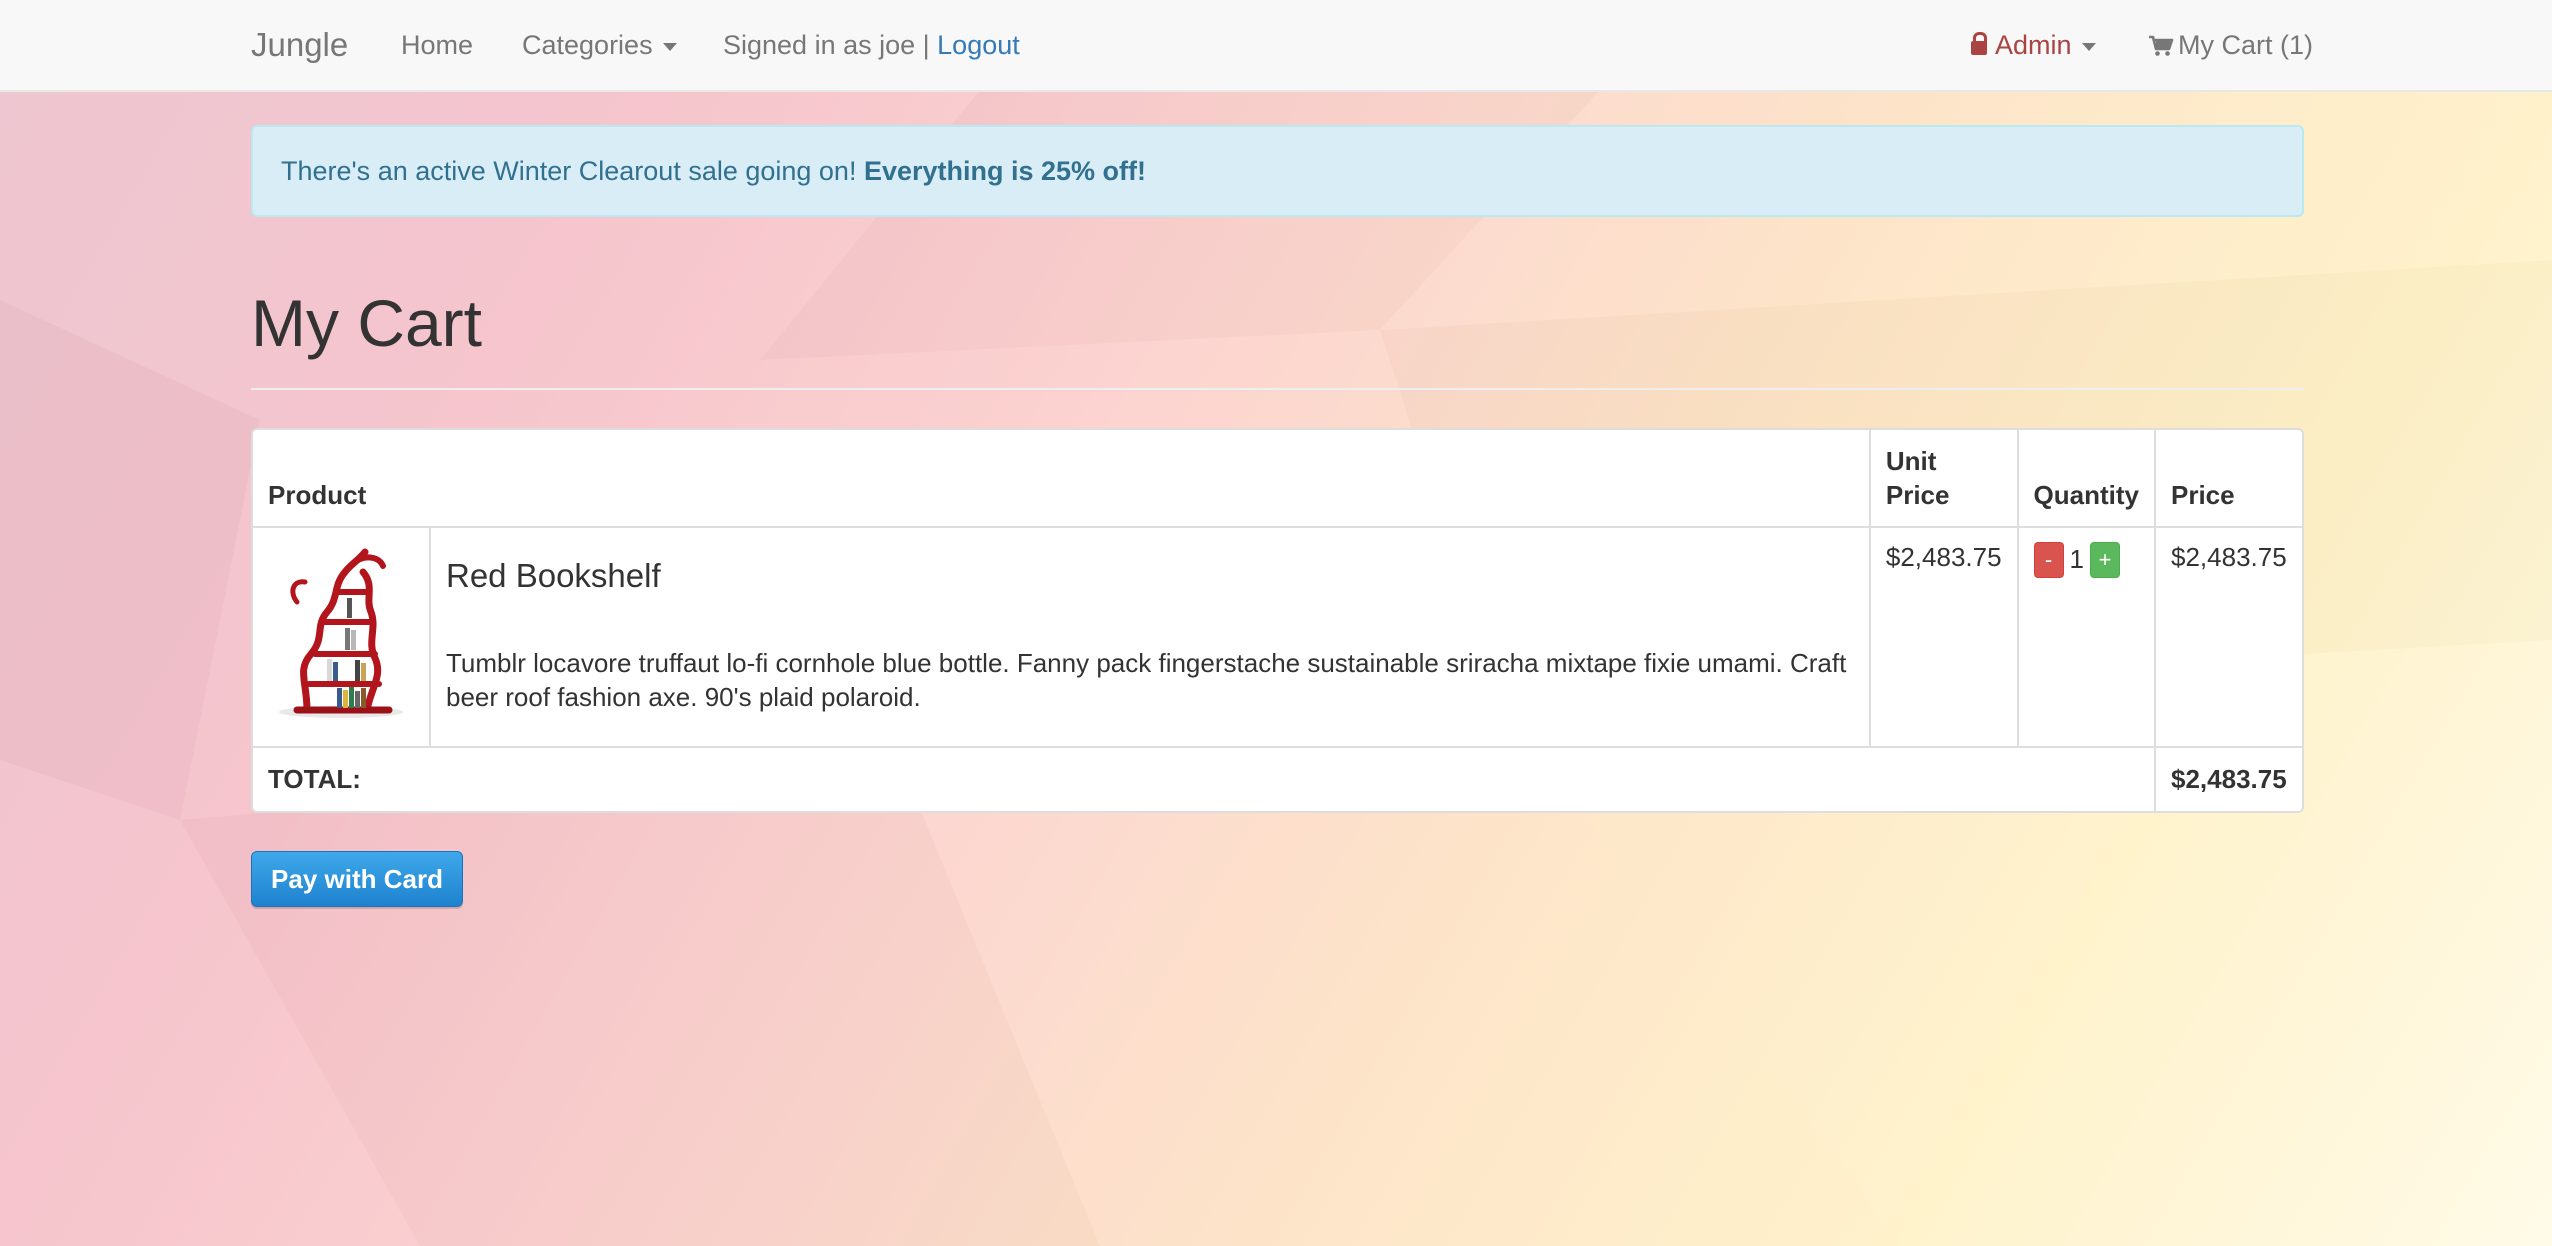 The width and height of the screenshot is (2552, 1246). I want to click on header-quantity: Quantity, so click(2086, 478).